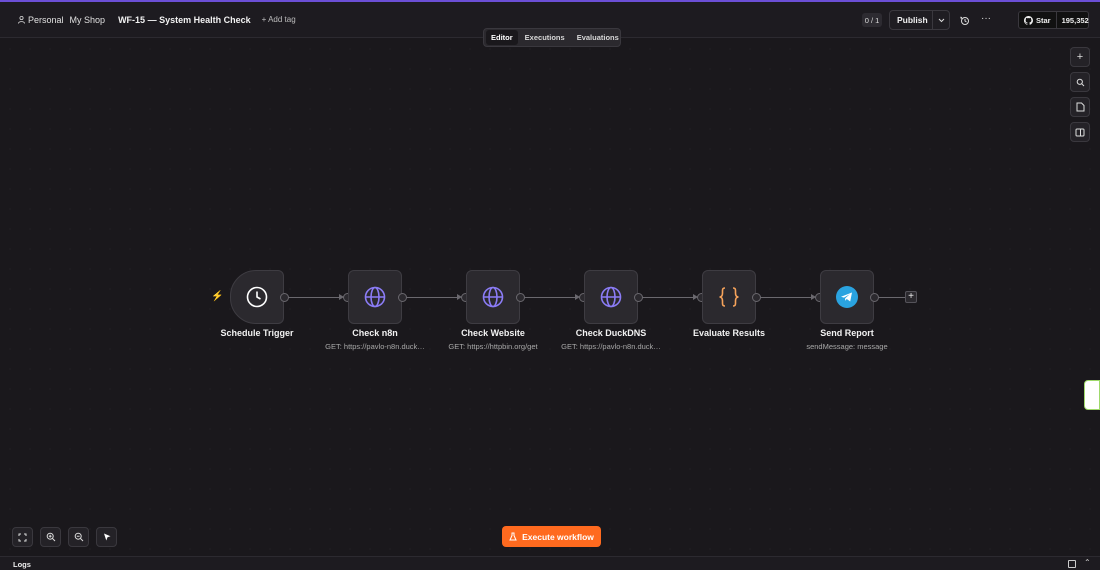 The height and width of the screenshot is (570, 1100). What do you see at coordinates (217, 296) in the screenshot?
I see `trigger-bolt-icon: ⚡` at bounding box center [217, 296].